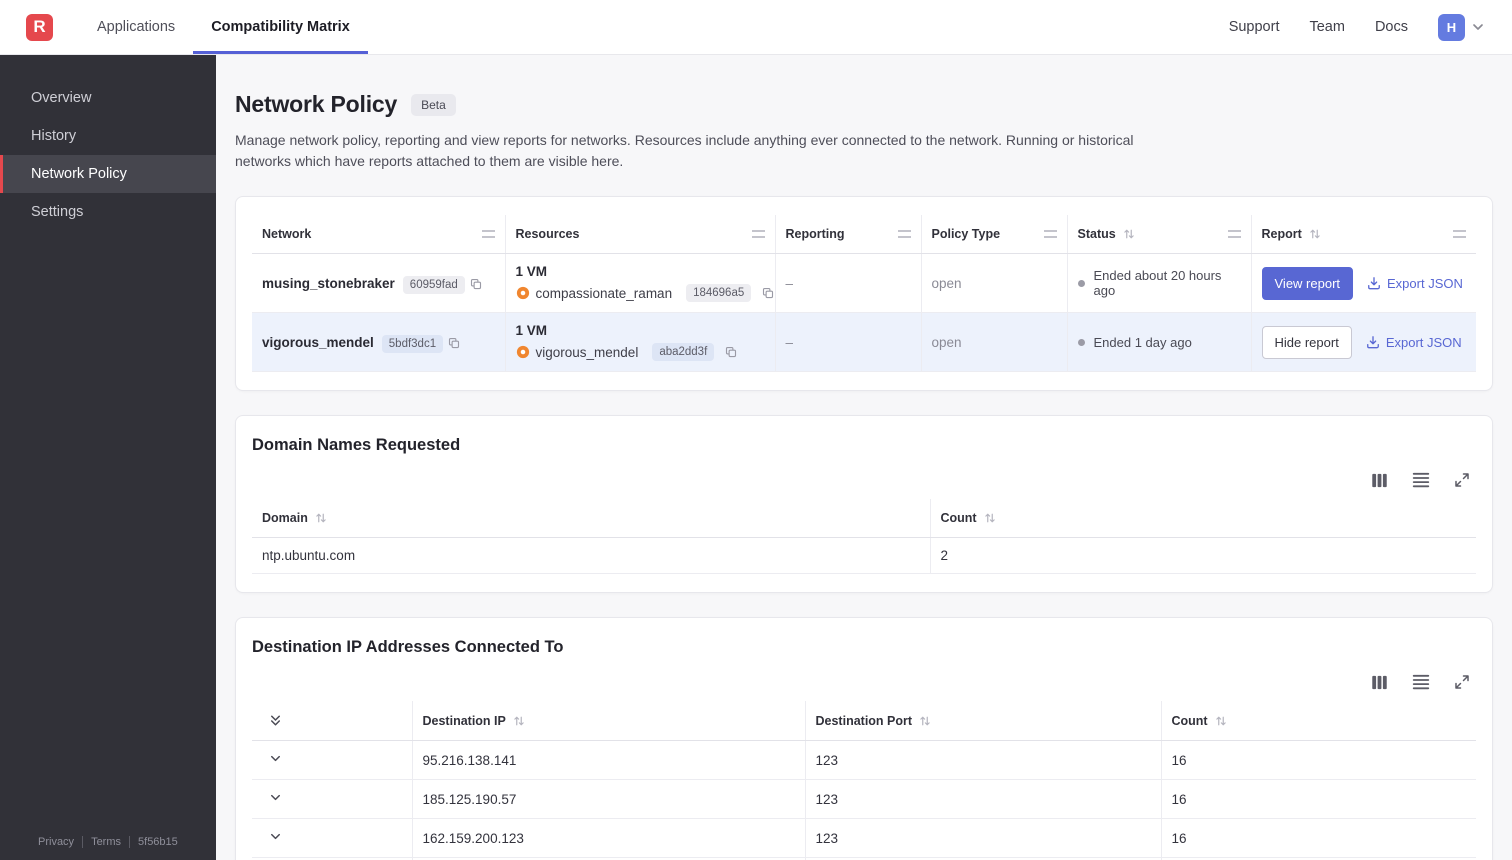 The width and height of the screenshot is (1512, 860). What do you see at coordinates (591, 518) in the screenshot?
I see `column-header-domain: Domain` at bounding box center [591, 518].